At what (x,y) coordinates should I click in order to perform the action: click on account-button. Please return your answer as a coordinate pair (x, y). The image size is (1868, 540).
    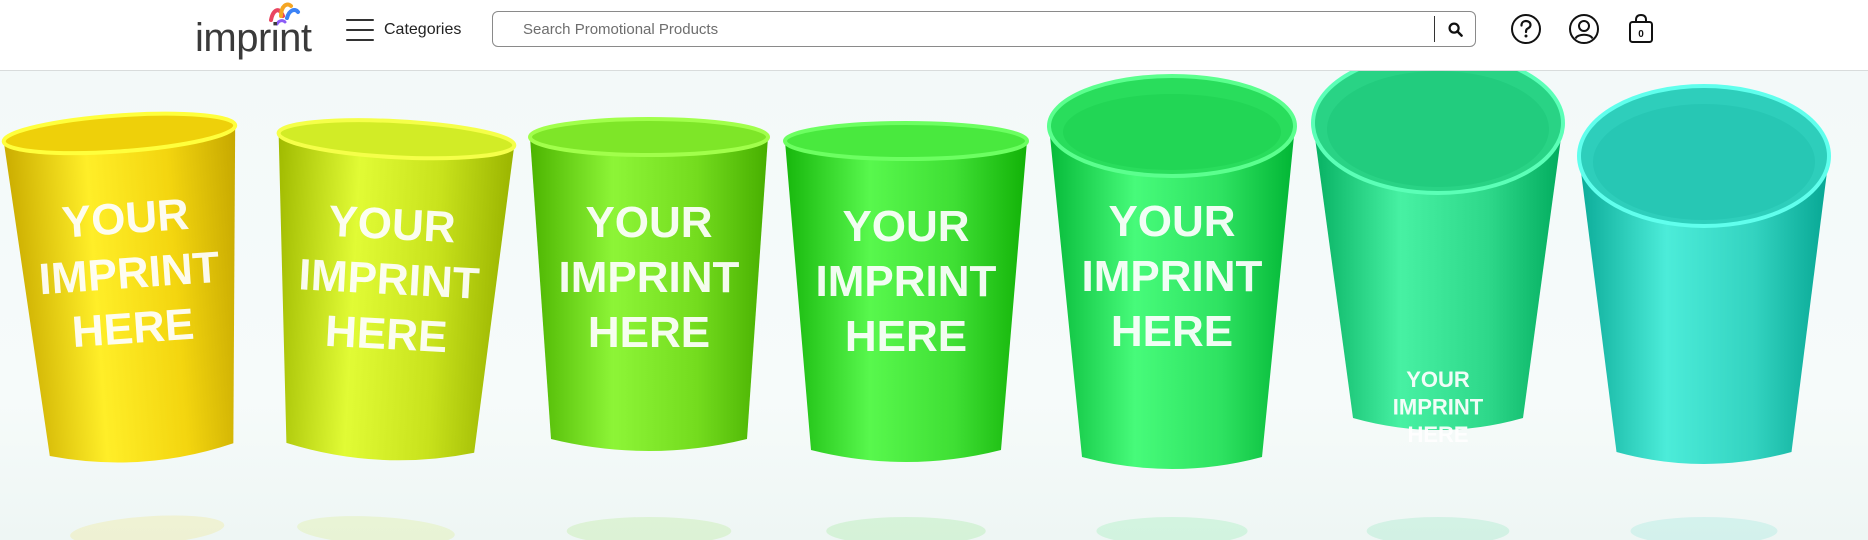
    Looking at the image, I should click on (1584, 29).